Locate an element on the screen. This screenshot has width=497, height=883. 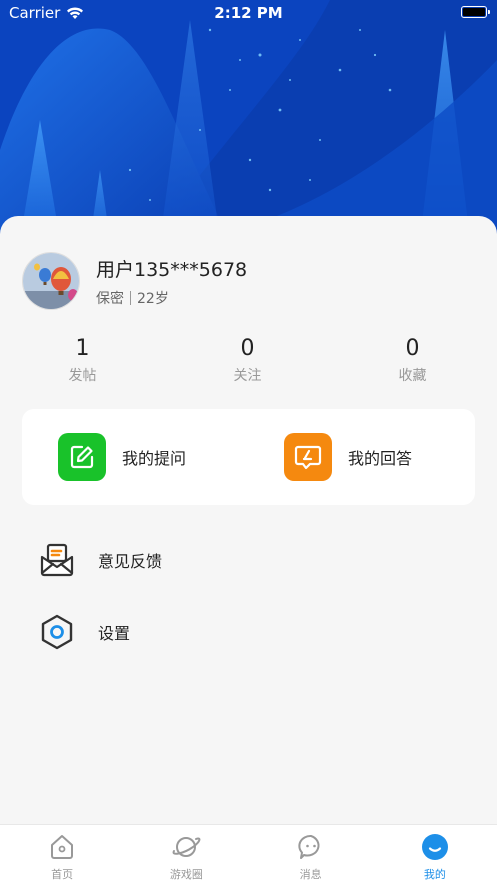
tab-messages: 消息 is located at coordinates (311, 854).